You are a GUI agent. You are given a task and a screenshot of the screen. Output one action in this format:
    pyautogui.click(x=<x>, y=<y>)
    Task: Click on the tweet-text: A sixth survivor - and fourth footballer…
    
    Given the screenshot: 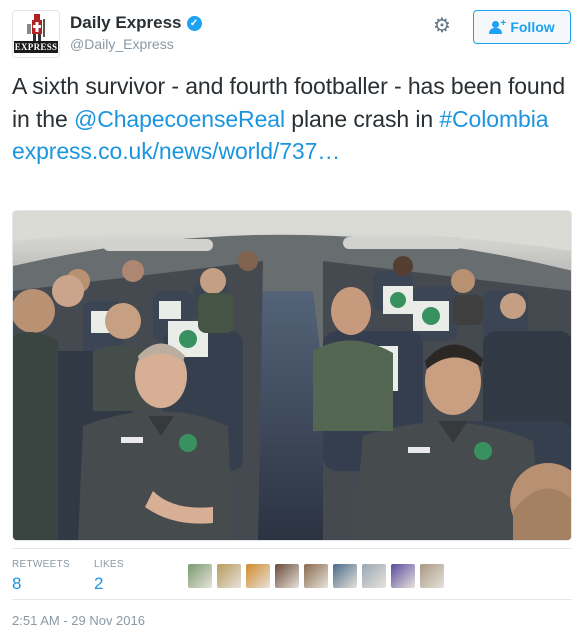 What is the action you would take?
    pyautogui.click(x=289, y=119)
    